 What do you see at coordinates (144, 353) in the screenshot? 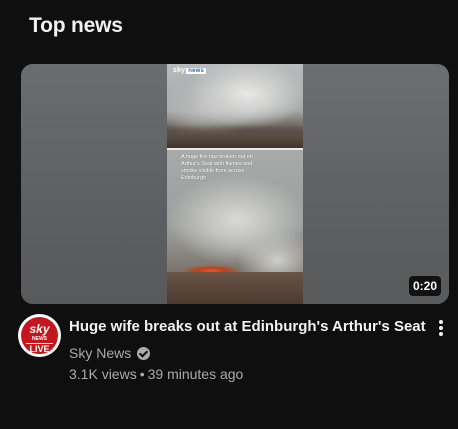
I see `verified-check-icon` at bounding box center [144, 353].